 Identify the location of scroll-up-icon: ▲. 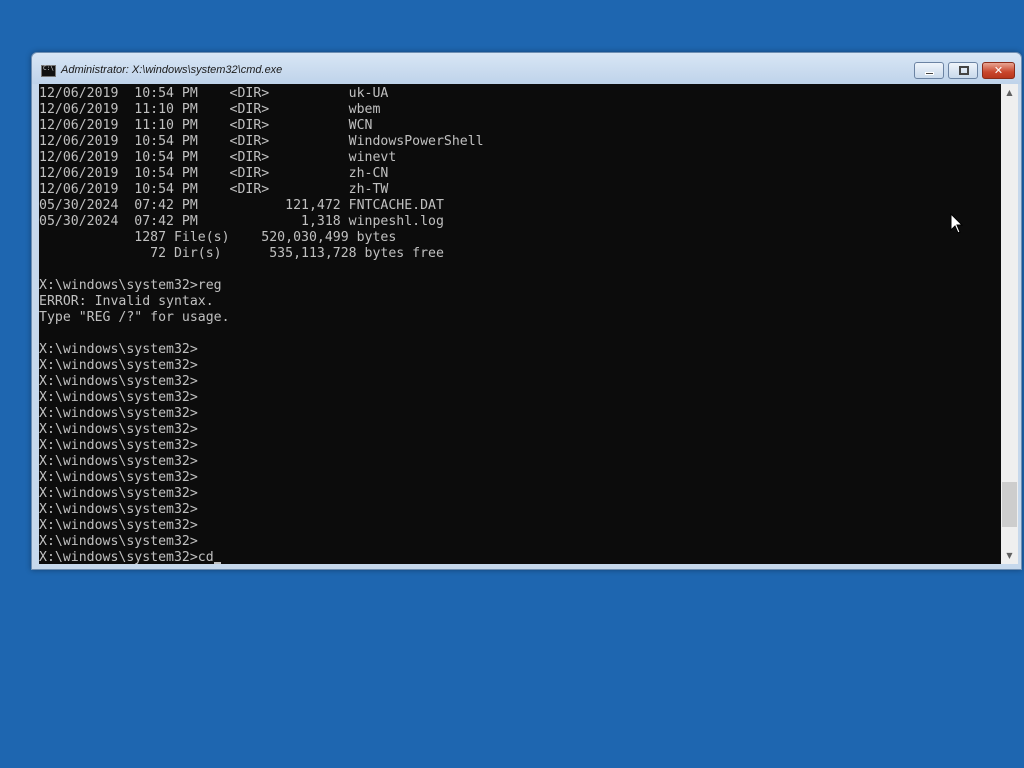
(1009, 92).